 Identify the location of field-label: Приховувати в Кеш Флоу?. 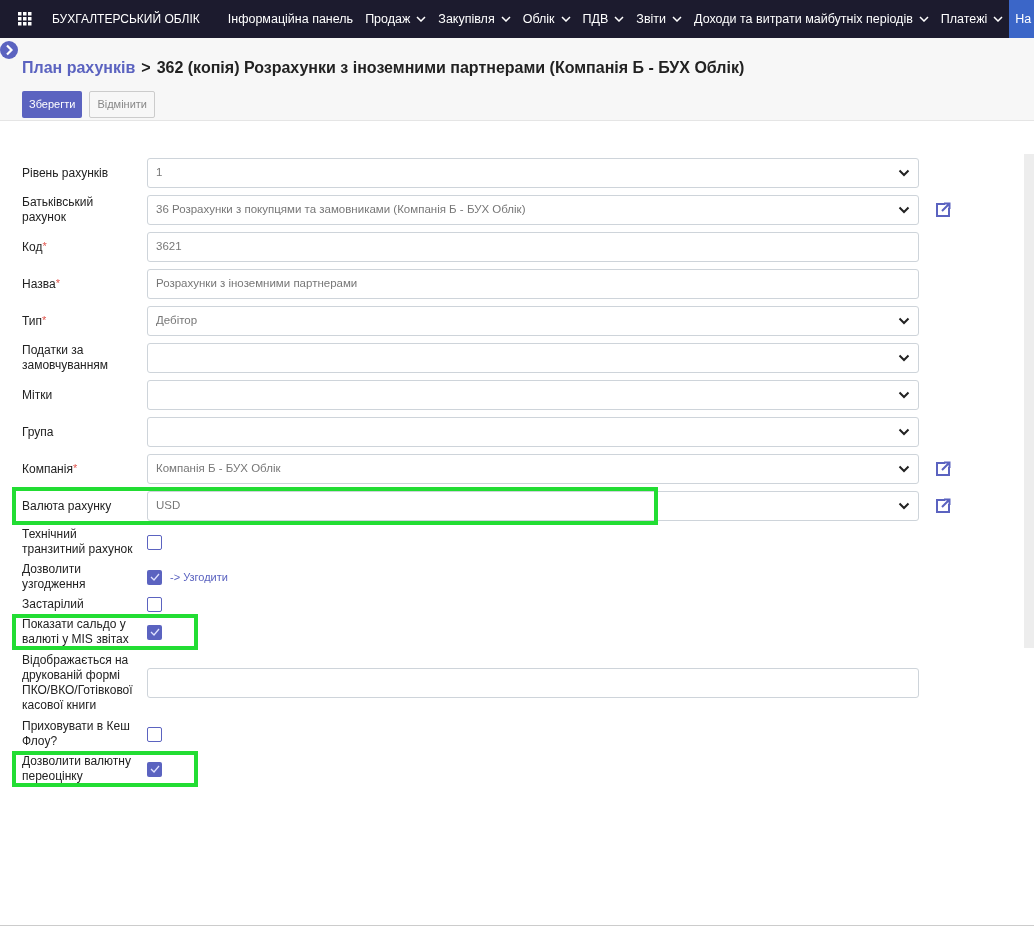
(76, 734).